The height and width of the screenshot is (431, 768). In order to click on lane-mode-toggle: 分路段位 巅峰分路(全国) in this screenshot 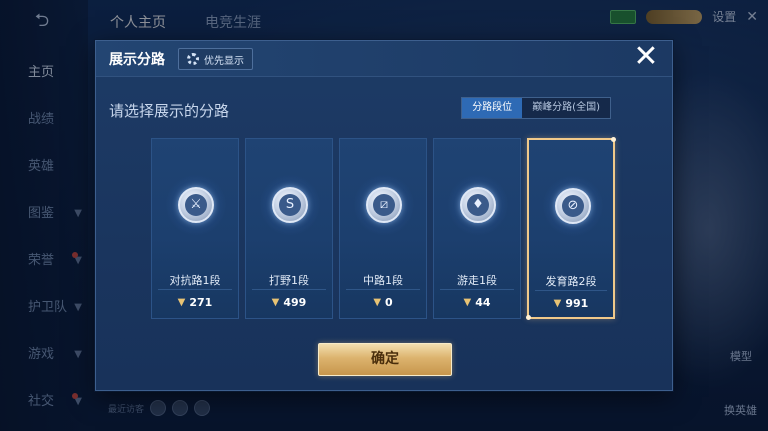, I will do `click(536, 108)`.